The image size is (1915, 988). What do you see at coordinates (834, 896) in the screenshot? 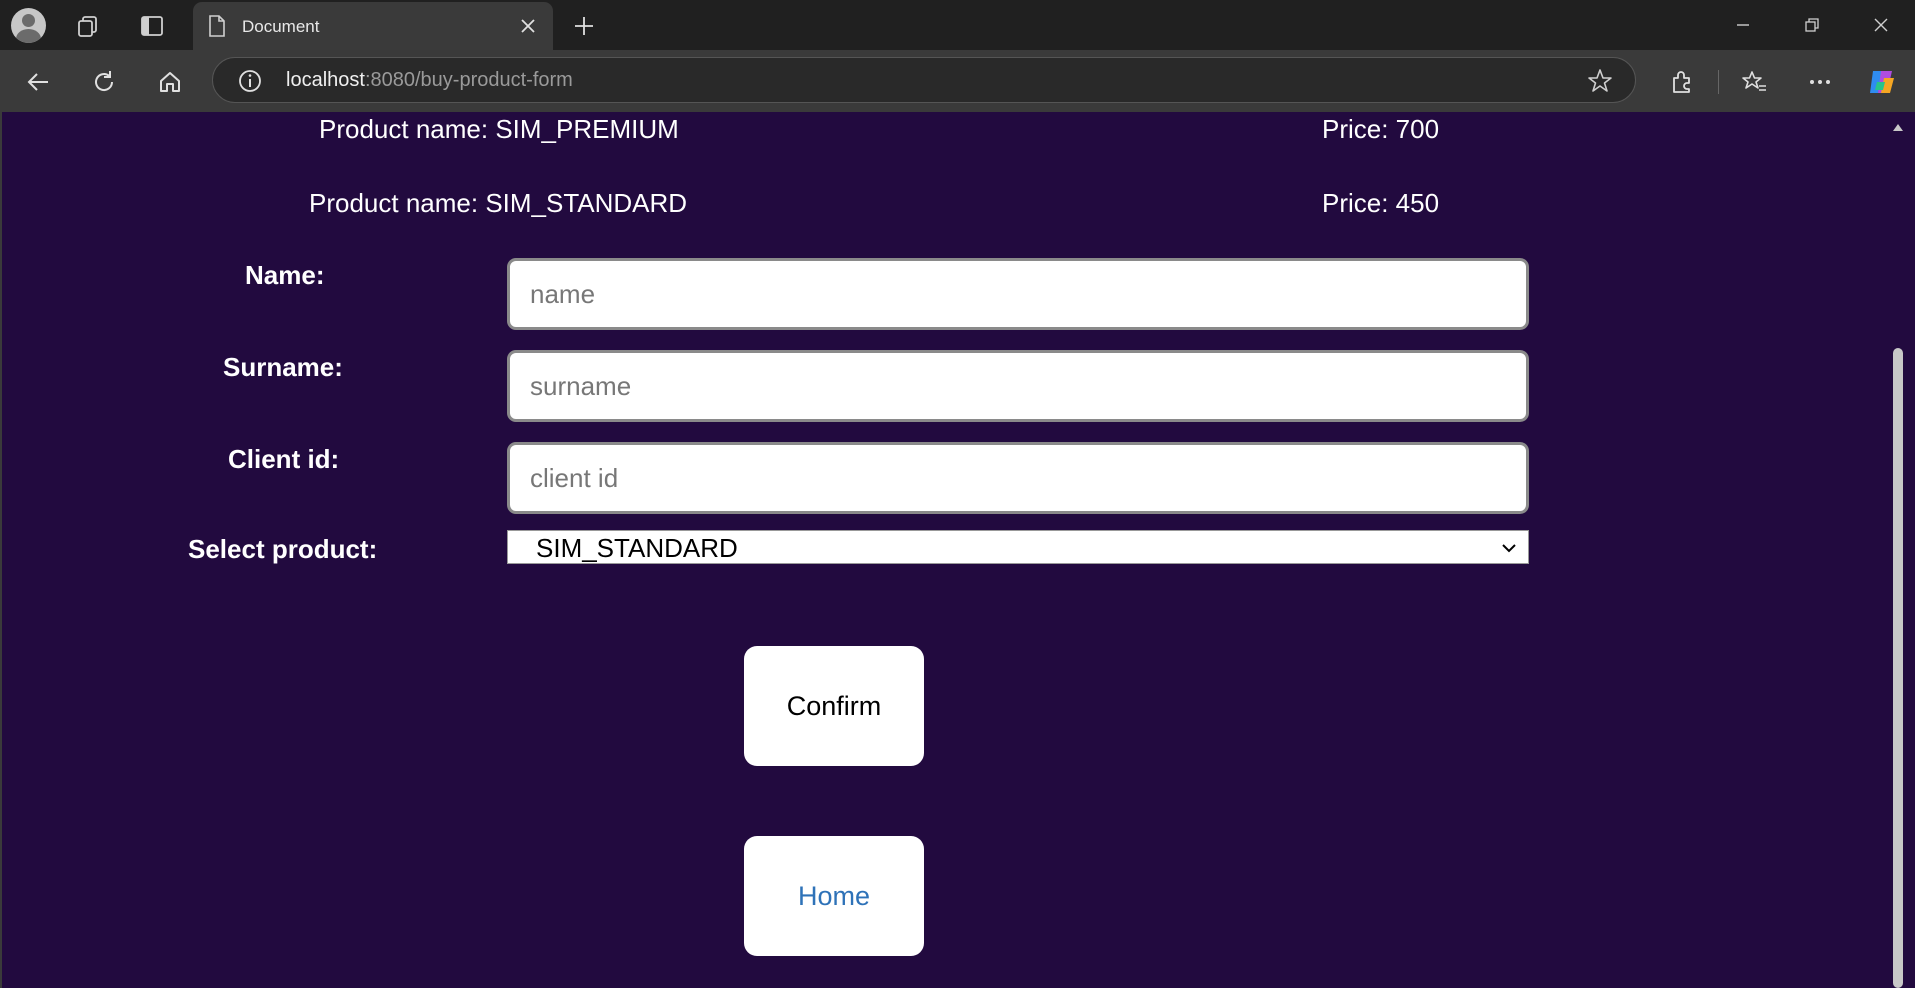
I see `home-link: Home` at bounding box center [834, 896].